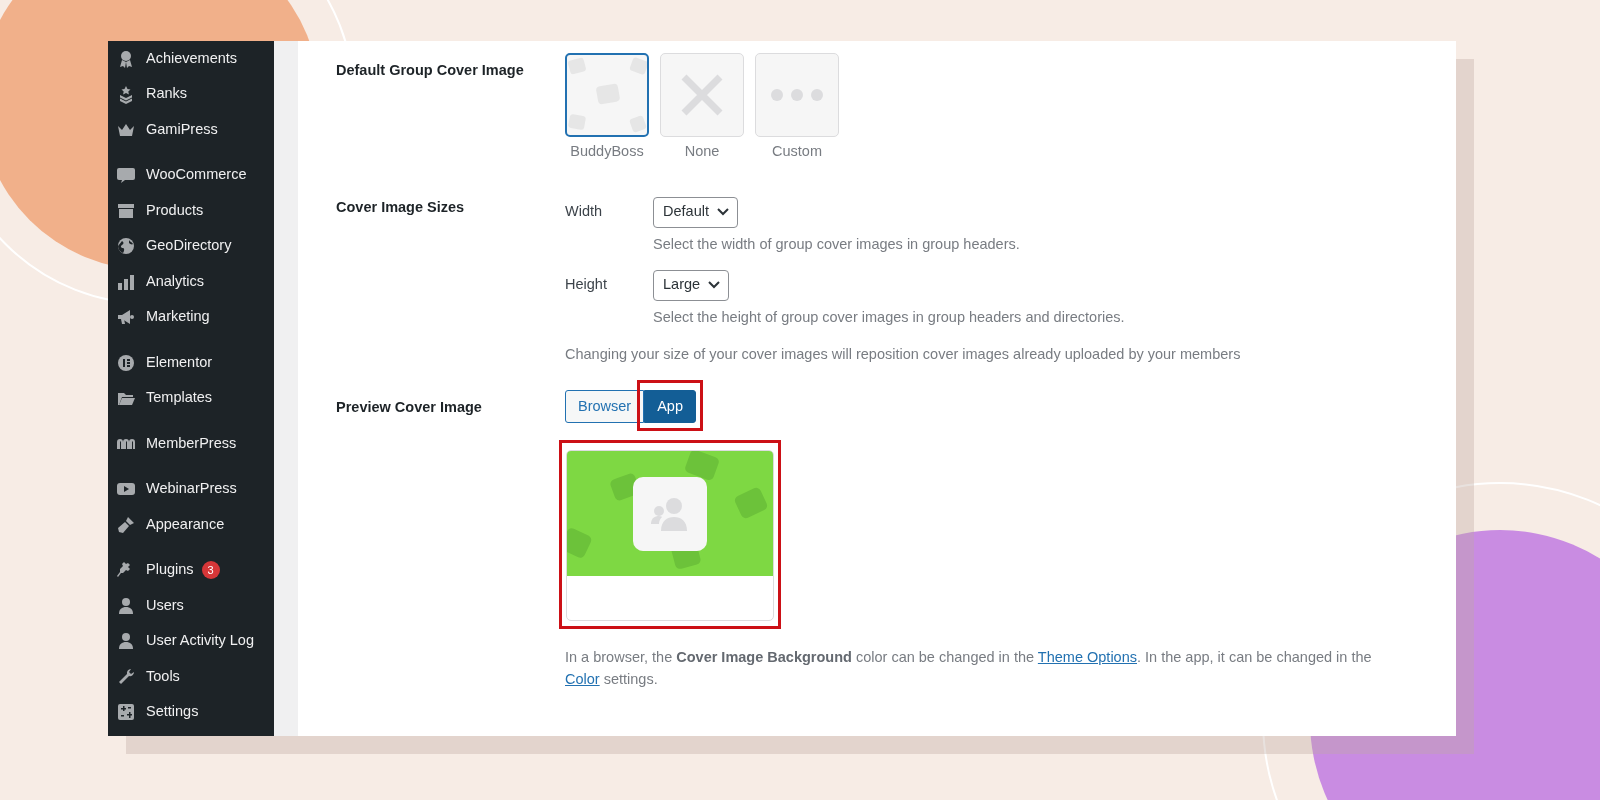 The width and height of the screenshot is (1600, 800). What do you see at coordinates (702, 95) in the screenshot?
I see `x-mark-icon` at bounding box center [702, 95].